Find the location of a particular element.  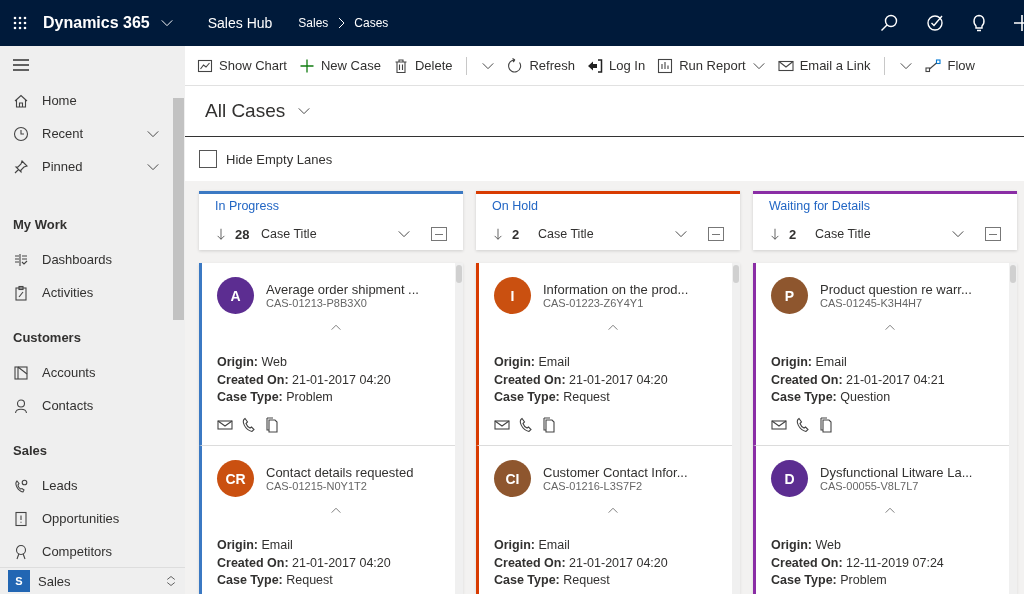

alert-document-icon is located at coordinates (21, 518).